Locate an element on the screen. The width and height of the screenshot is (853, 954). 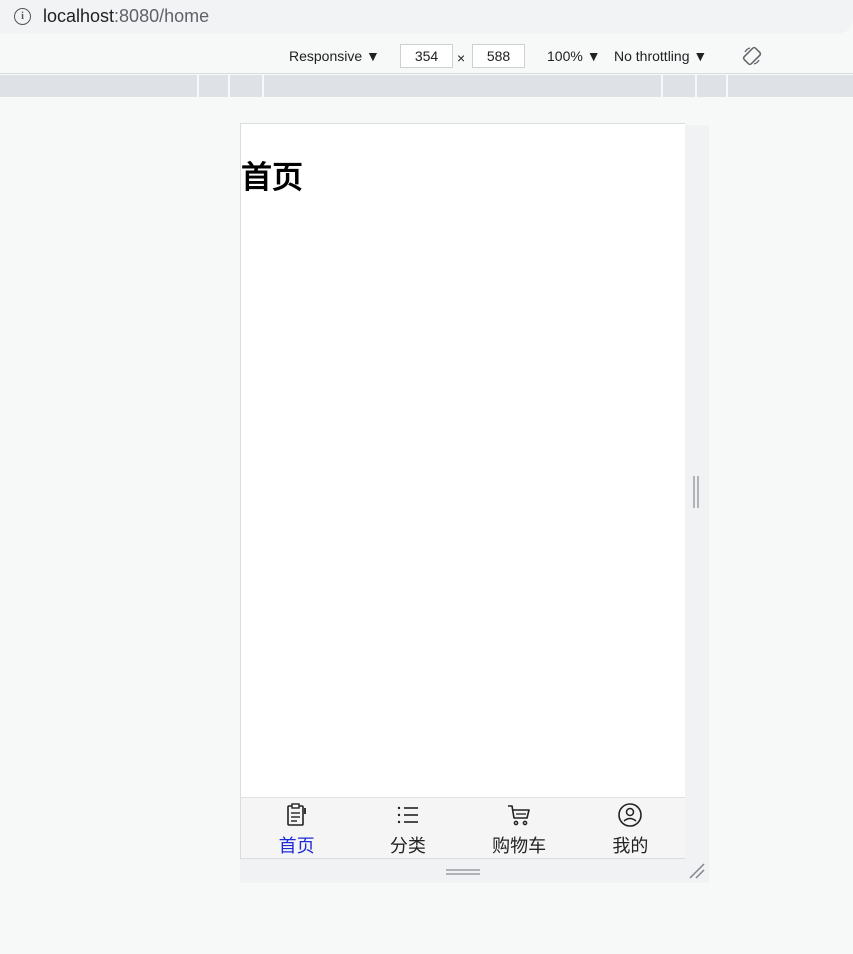
tab-home: 首页 is located at coordinates (296, 828).